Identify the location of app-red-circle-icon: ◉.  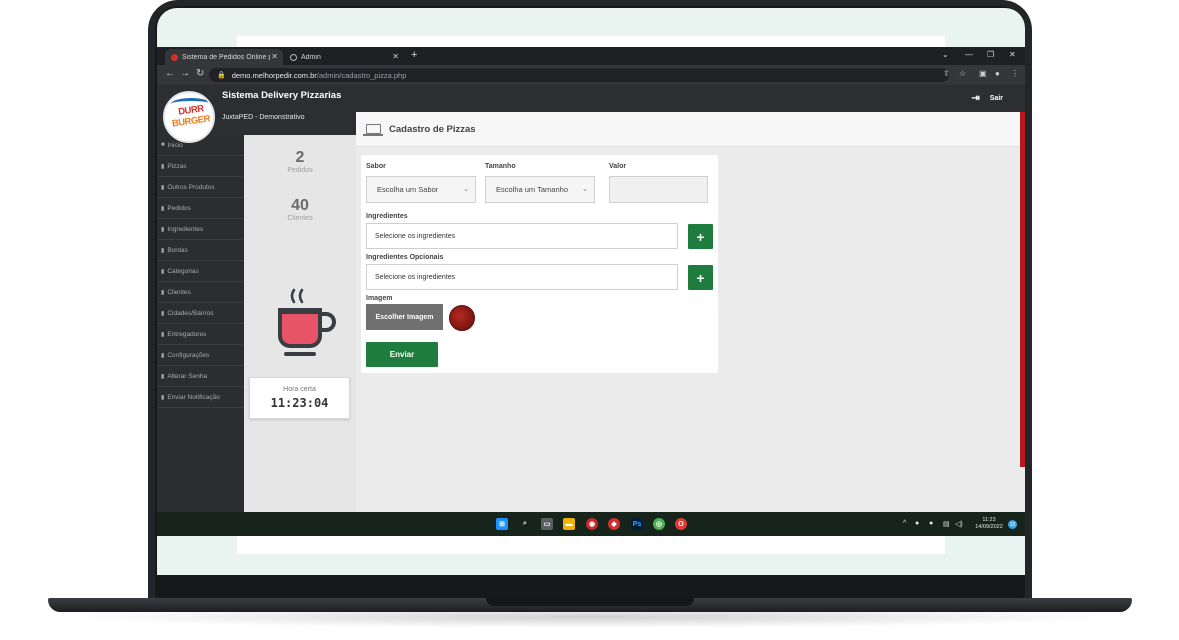
(592, 524).